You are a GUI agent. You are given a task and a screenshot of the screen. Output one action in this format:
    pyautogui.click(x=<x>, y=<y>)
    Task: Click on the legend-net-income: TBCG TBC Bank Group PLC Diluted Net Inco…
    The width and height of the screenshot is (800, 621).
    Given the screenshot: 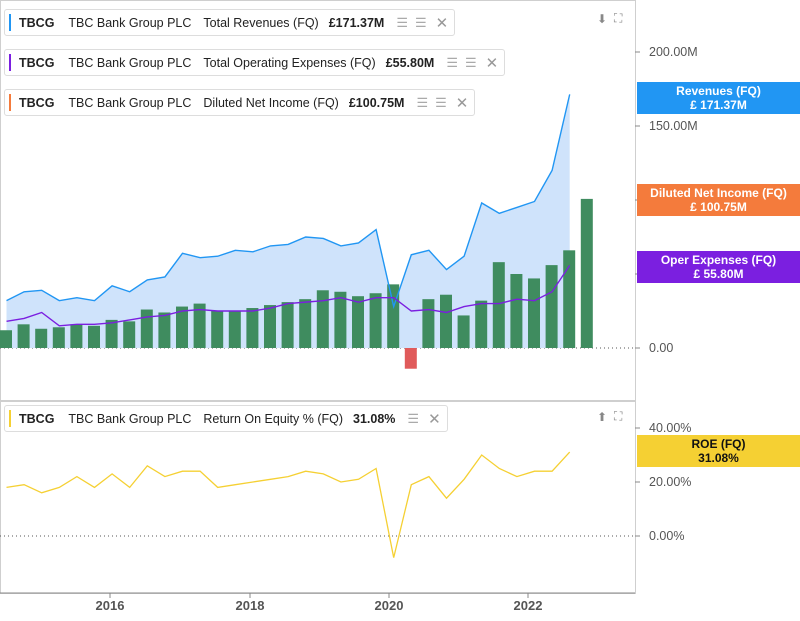 What is the action you would take?
    pyautogui.click(x=240, y=102)
    